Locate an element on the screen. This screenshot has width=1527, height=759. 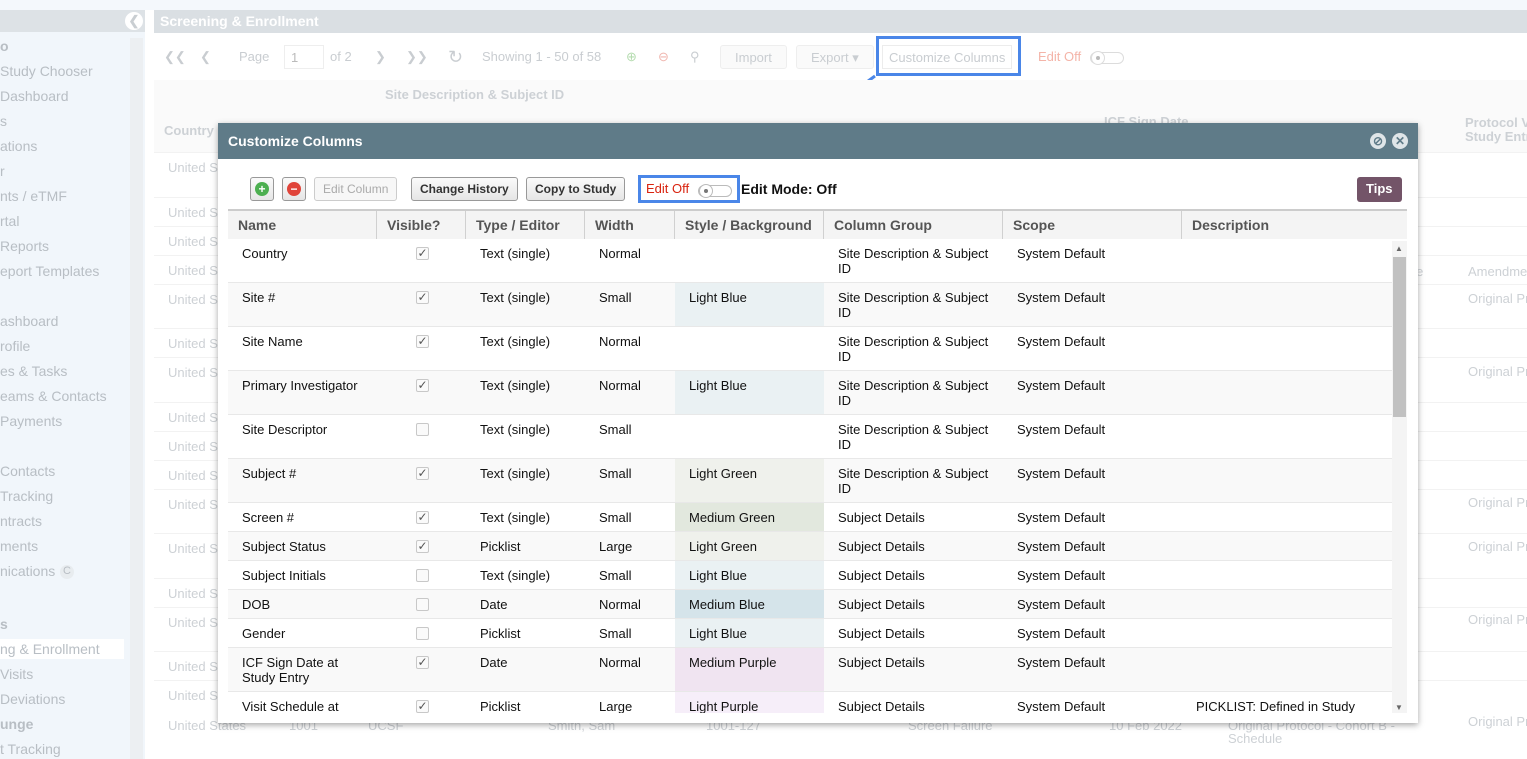
sidebar-item: nications is located at coordinates (27, 571).